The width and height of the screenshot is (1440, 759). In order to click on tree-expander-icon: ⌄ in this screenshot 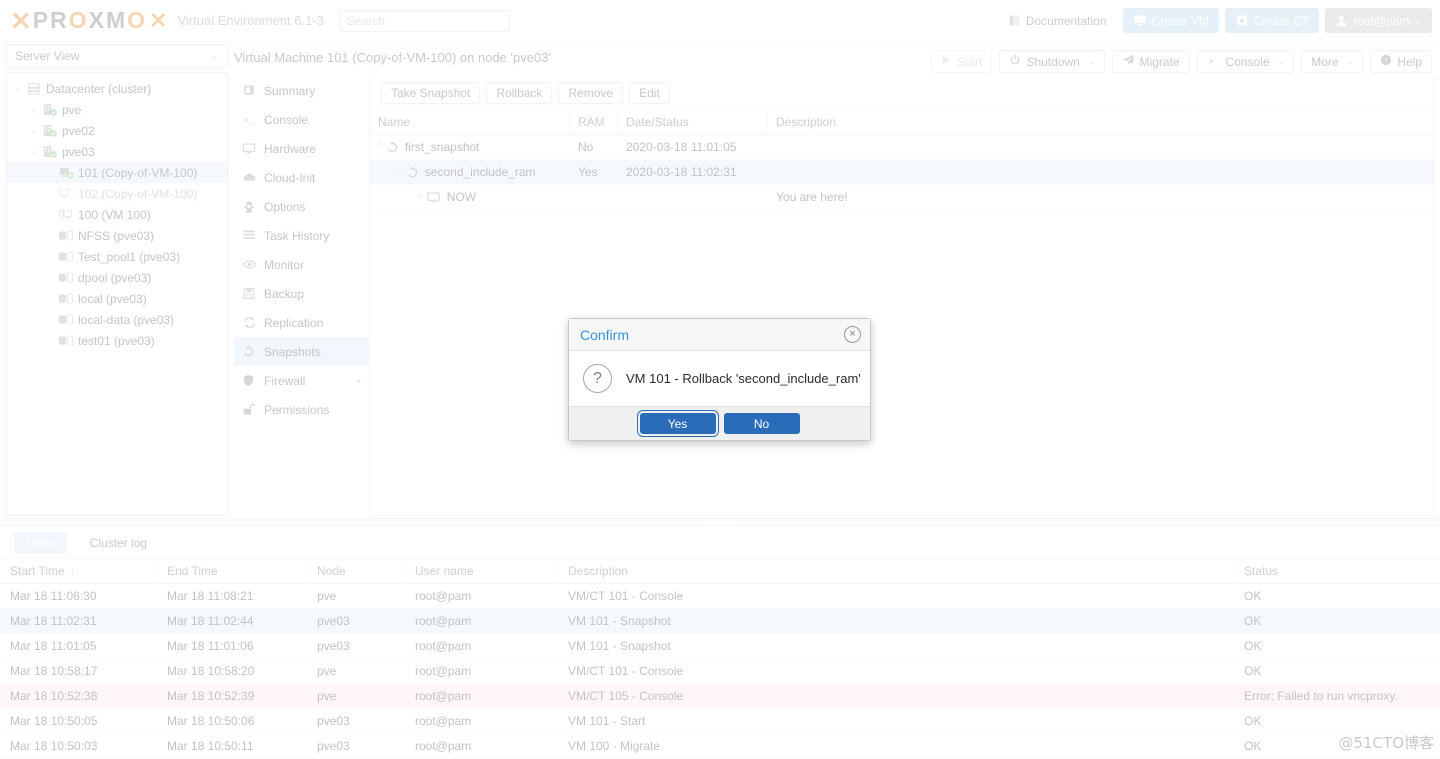, I will do `click(17, 88)`.